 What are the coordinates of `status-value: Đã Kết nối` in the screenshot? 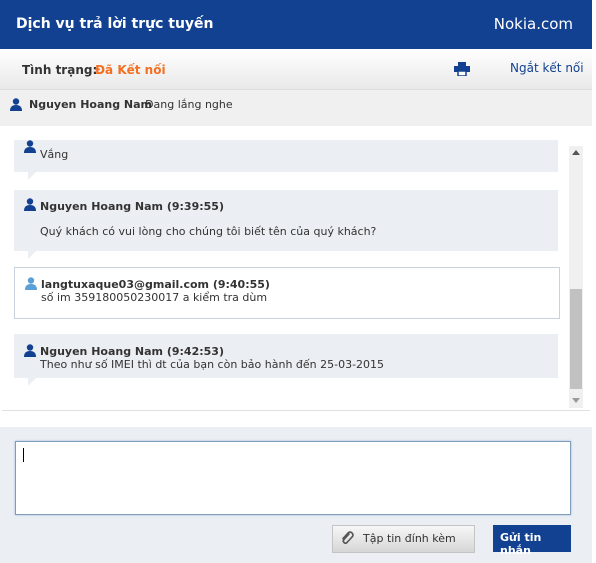 It's located at (130, 70).